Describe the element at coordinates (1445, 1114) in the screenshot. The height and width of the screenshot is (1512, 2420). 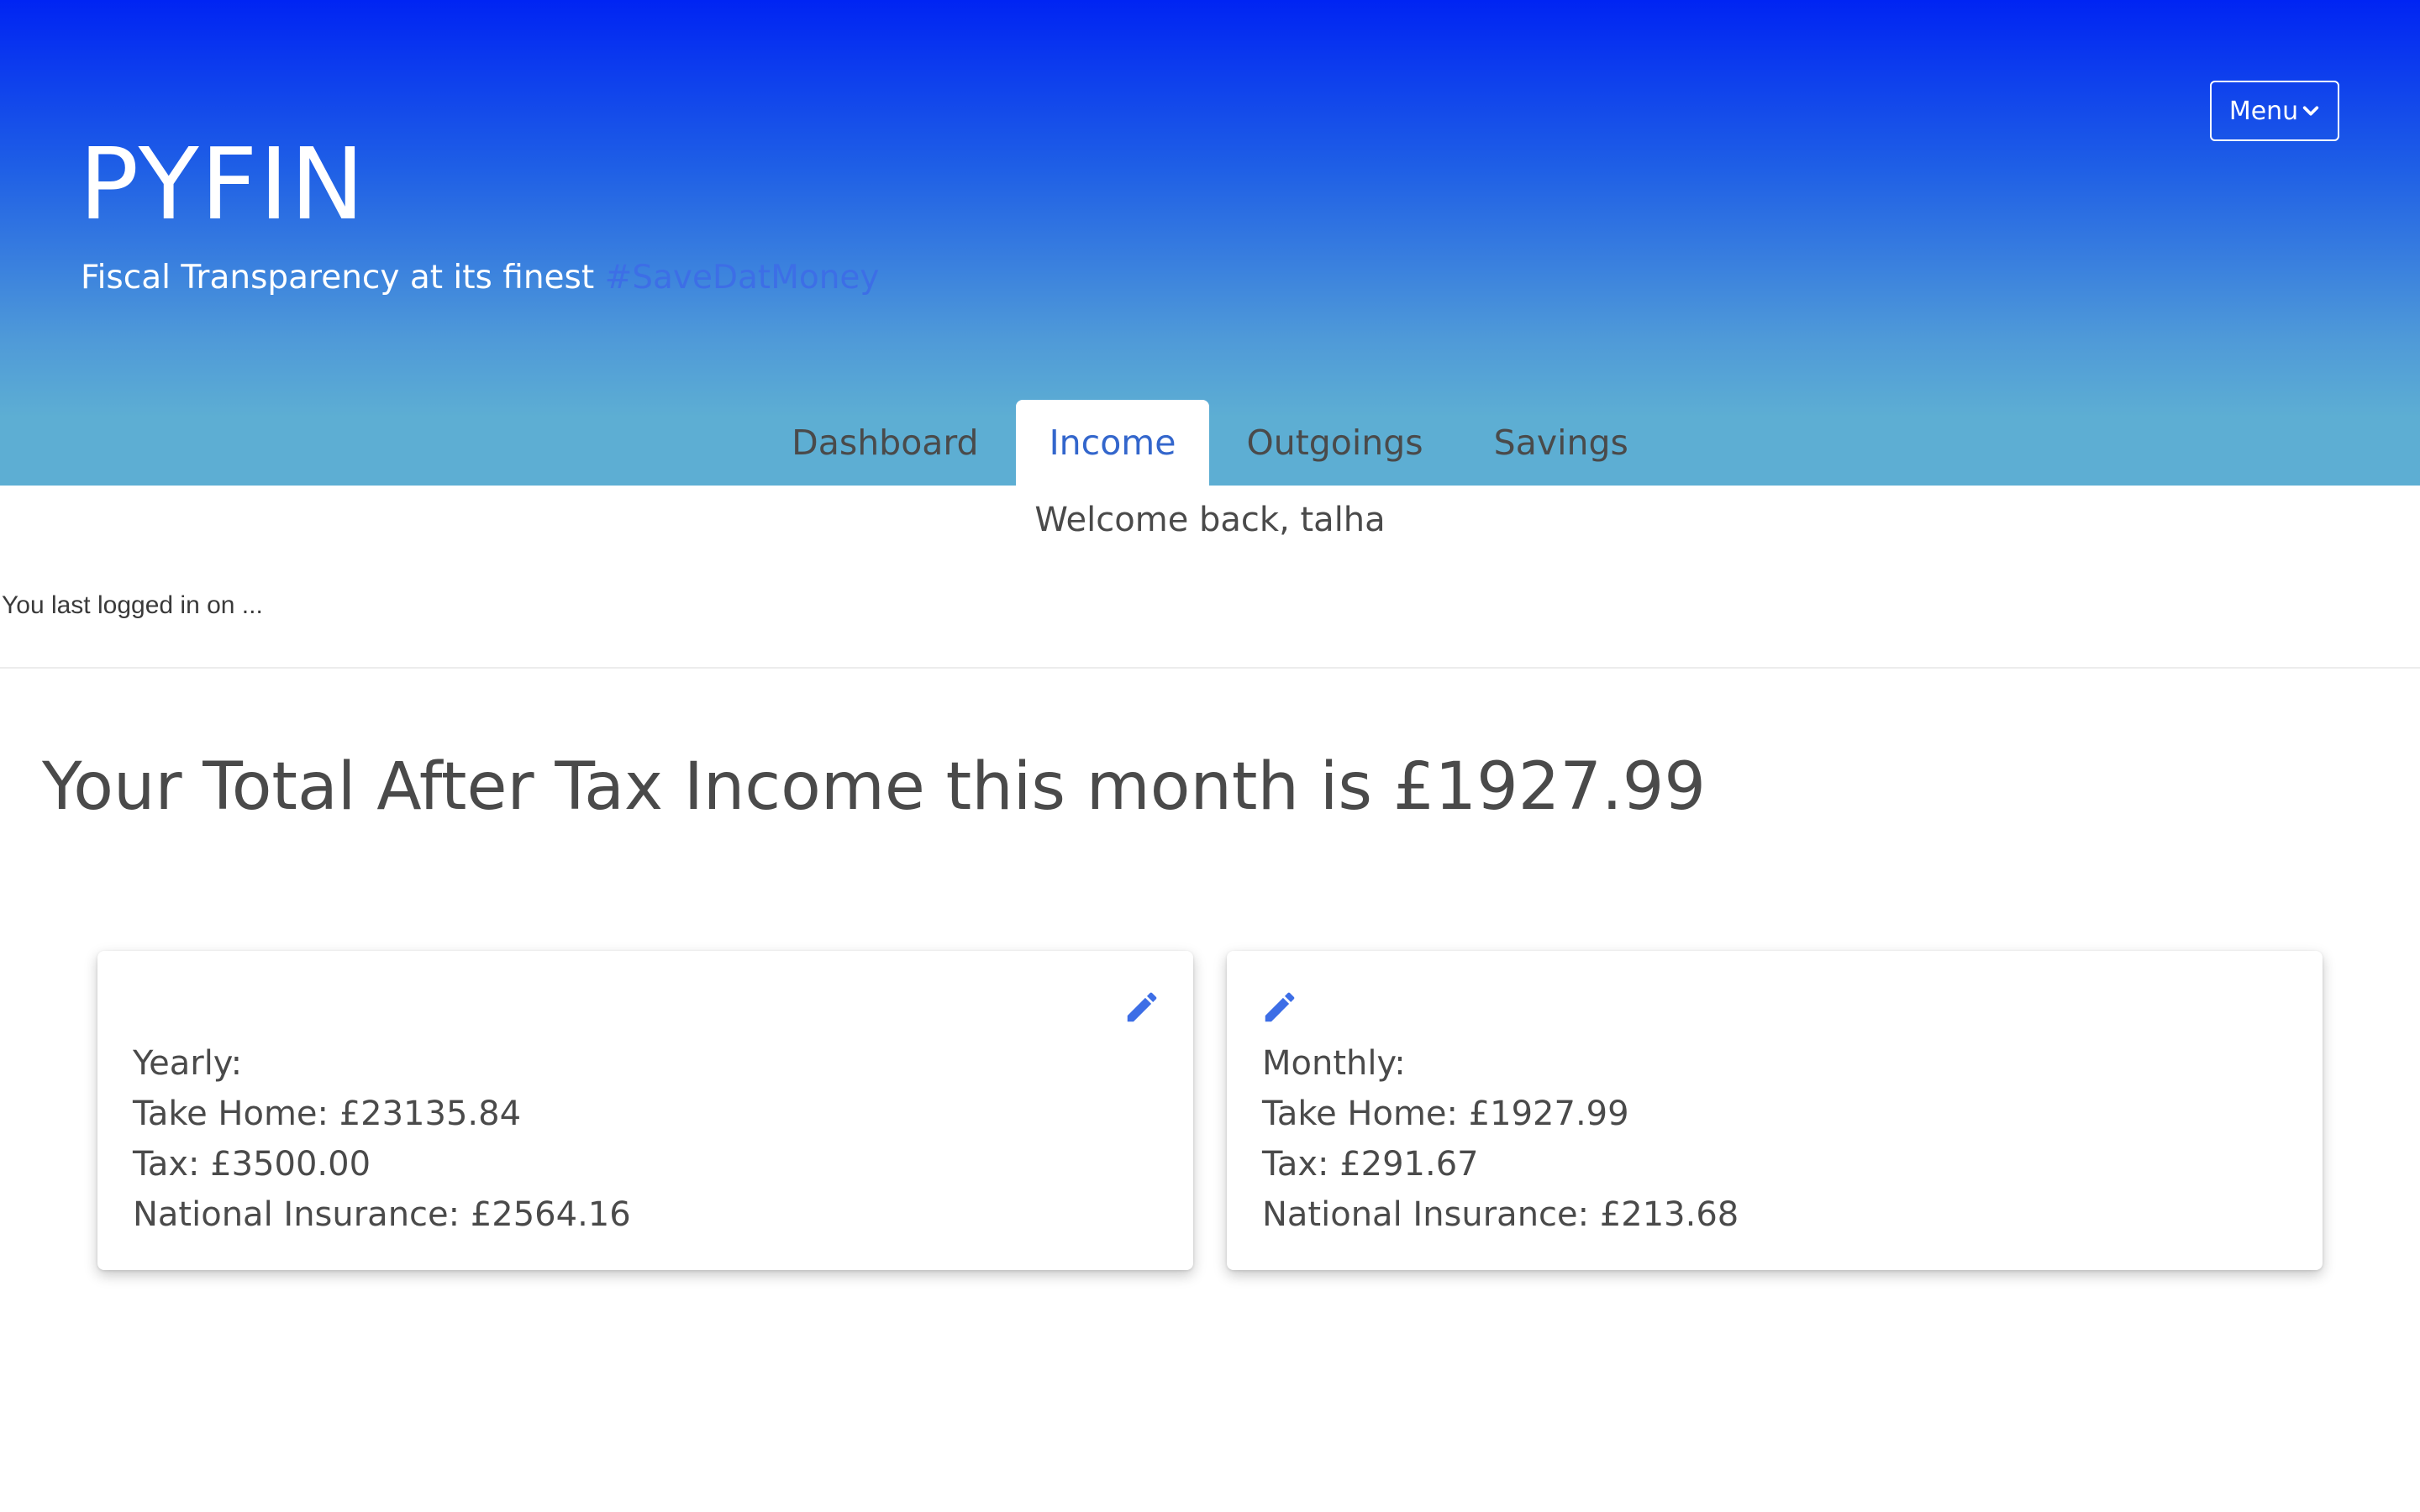
I see `monthly-take-home: Take Home: £1927.99` at that location.